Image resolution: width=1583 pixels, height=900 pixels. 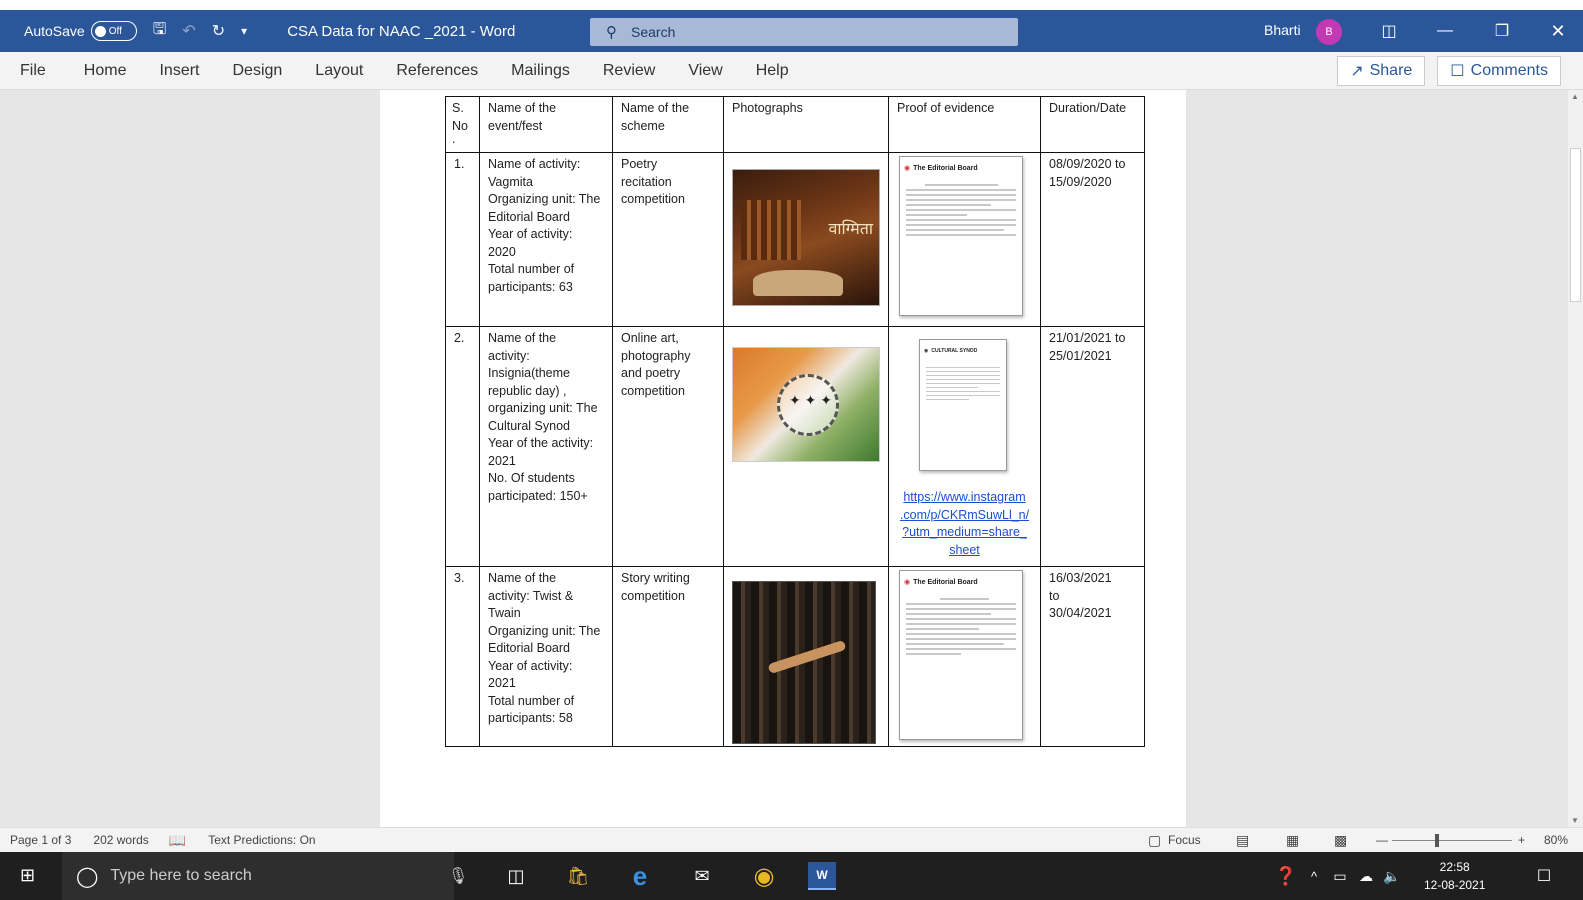 What do you see at coordinates (1054, 595) in the screenshot?
I see `date-line: to` at bounding box center [1054, 595].